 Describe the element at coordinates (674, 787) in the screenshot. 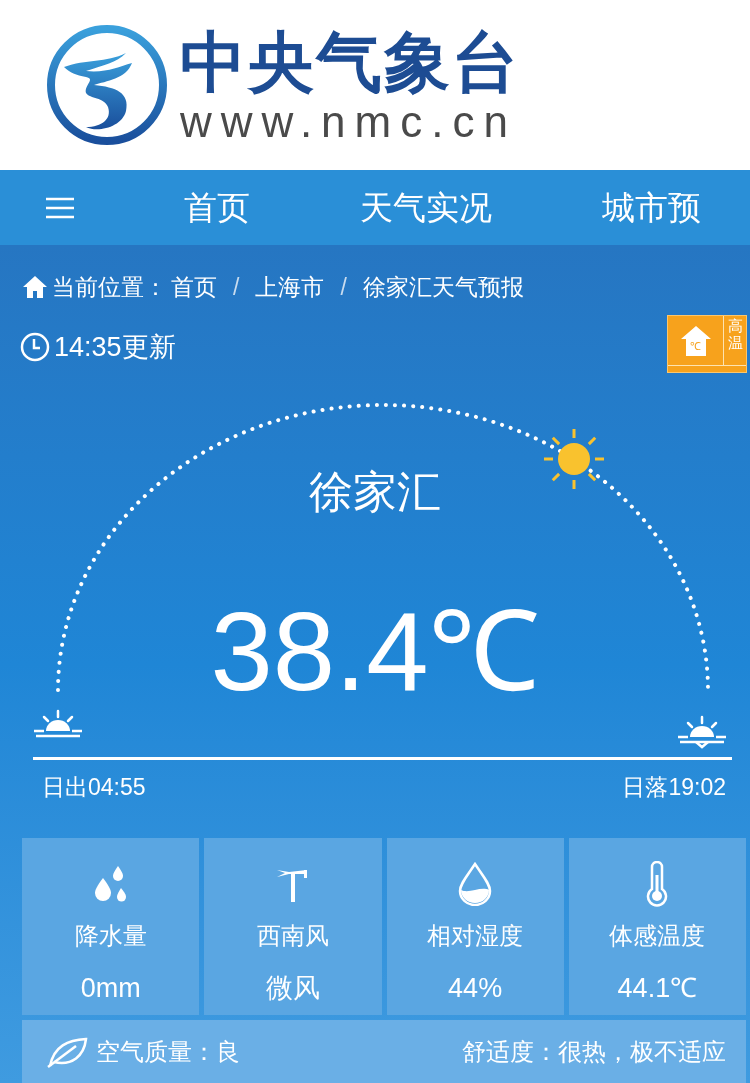

I see `sunset-time: 日落19:02` at that location.